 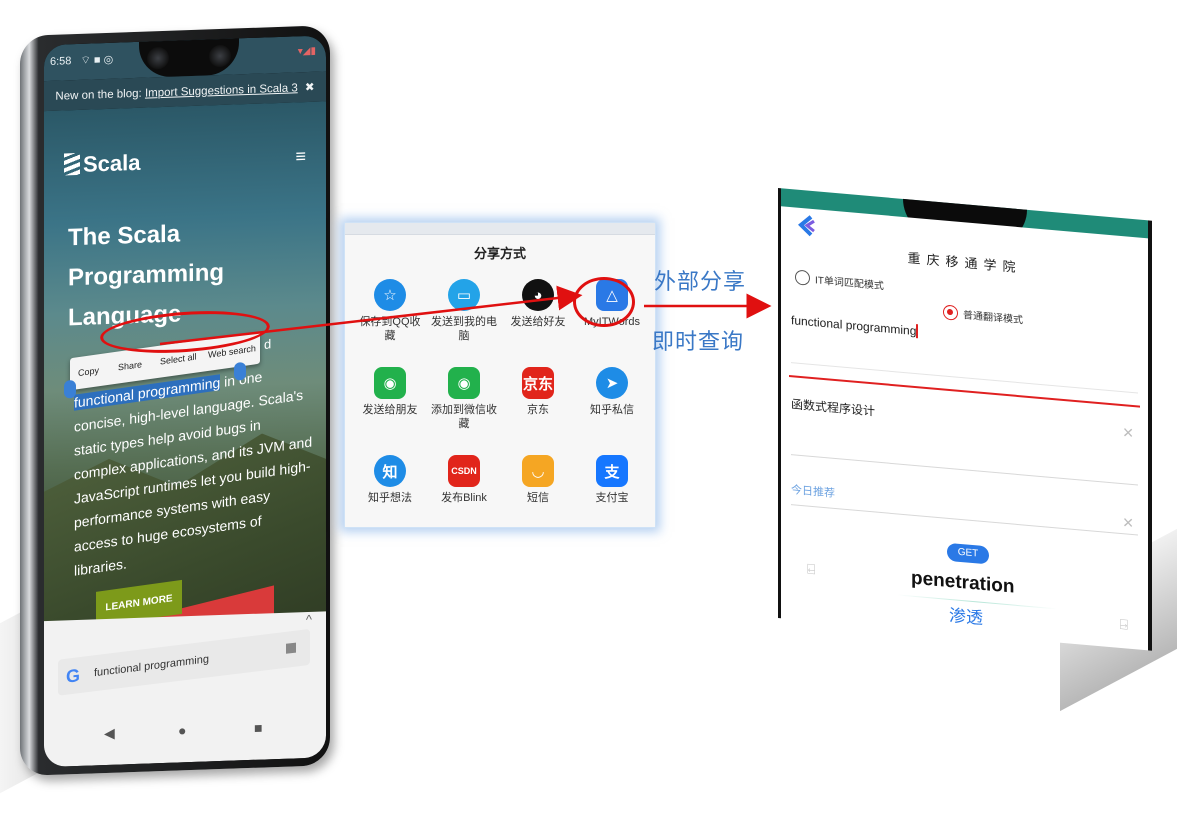 What do you see at coordinates (811, 570) in the screenshot?
I see `previous-word-icon: ⍇` at bounding box center [811, 570].